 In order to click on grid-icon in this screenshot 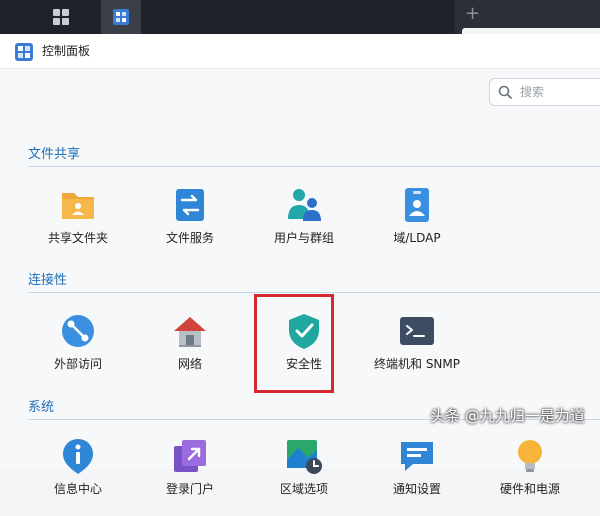, I will do `click(61, 17)`.